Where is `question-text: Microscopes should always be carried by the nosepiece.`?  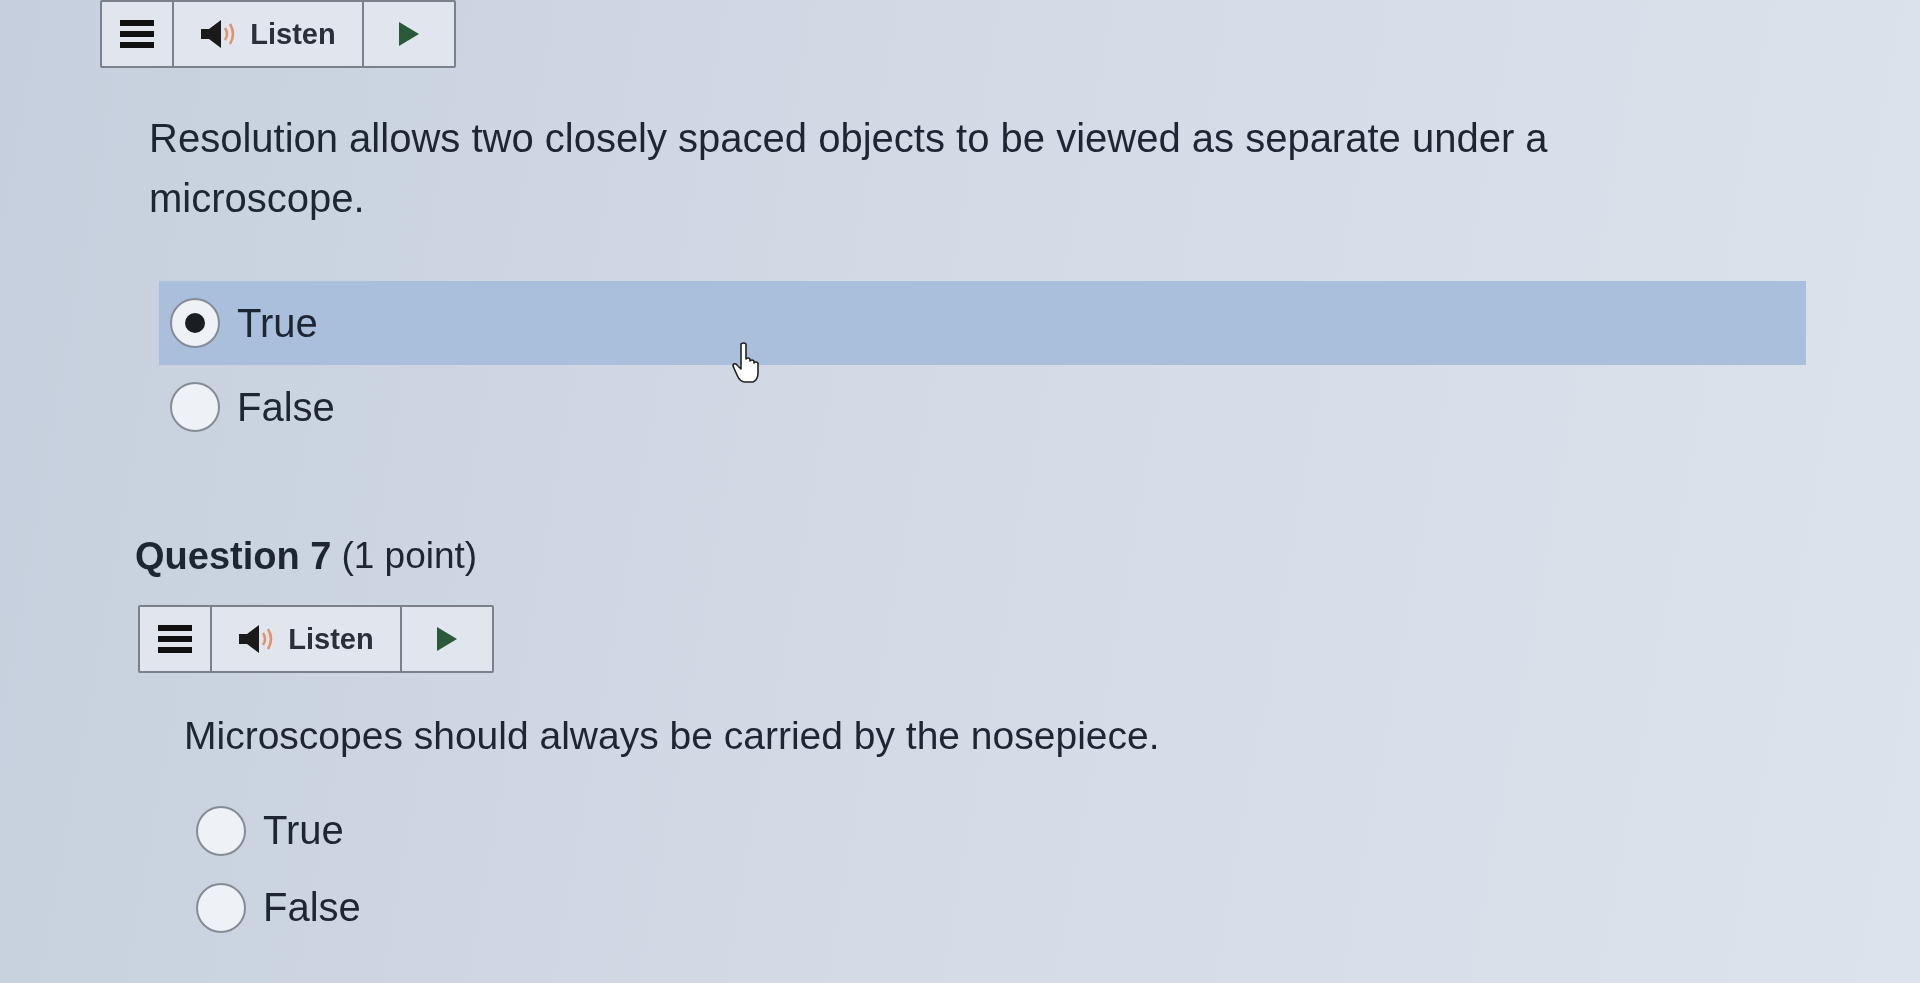
question-text: Microscopes should always be carried by the nosepiece. is located at coordinates (672, 736).